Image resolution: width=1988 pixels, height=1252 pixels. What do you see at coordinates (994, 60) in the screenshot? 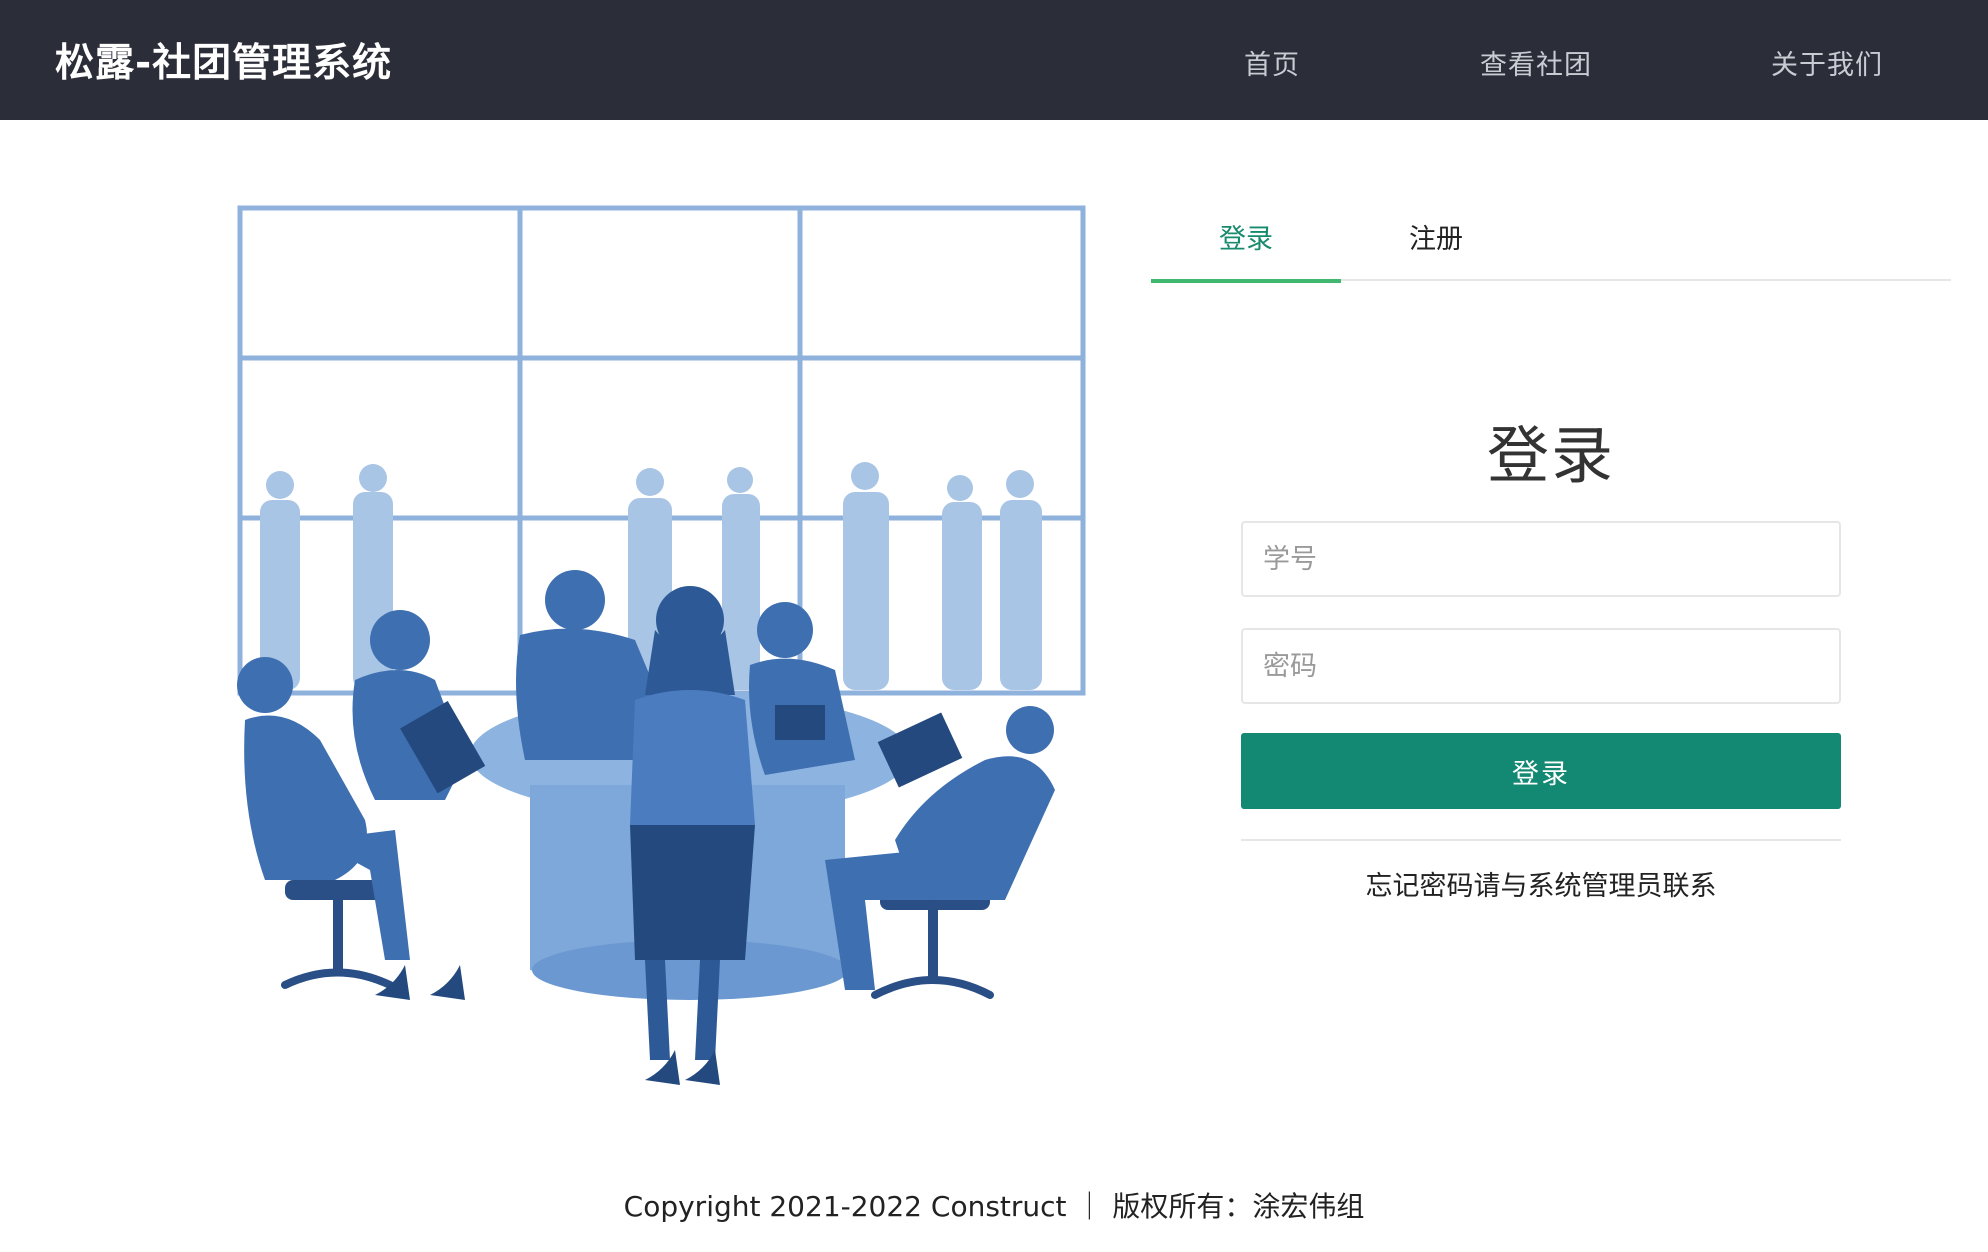
I see `top-navbar: 松露-社团管理系统 首页 查看社团 关于我们` at bounding box center [994, 60].